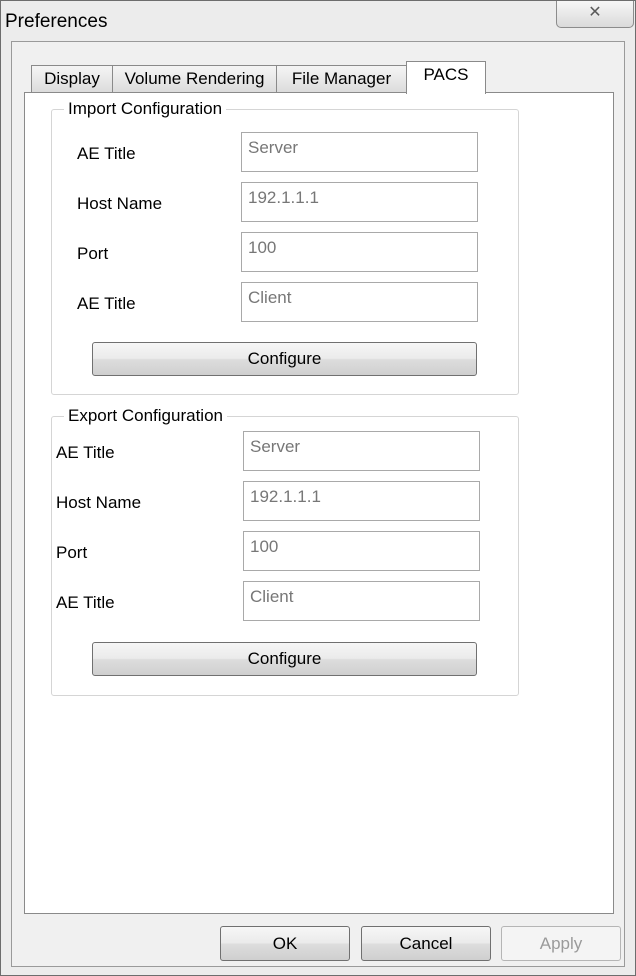 The width and height of the screenshot is (636, 976). What do you see at coordinates (361, 601) in the screenshot?
I see `export-client-ae-title-input` at bounding box center [361, 601].